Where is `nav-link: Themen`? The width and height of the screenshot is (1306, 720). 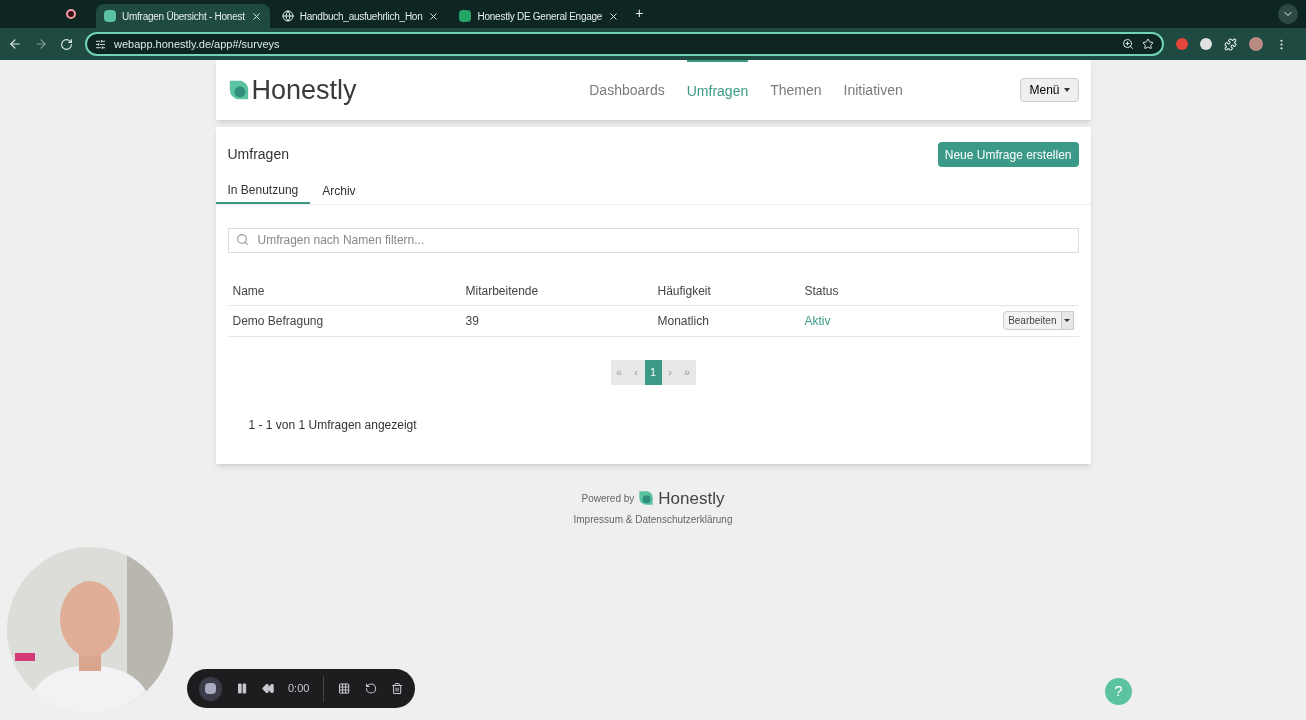 nav-link: Themen is located at coordinates (796, 90).